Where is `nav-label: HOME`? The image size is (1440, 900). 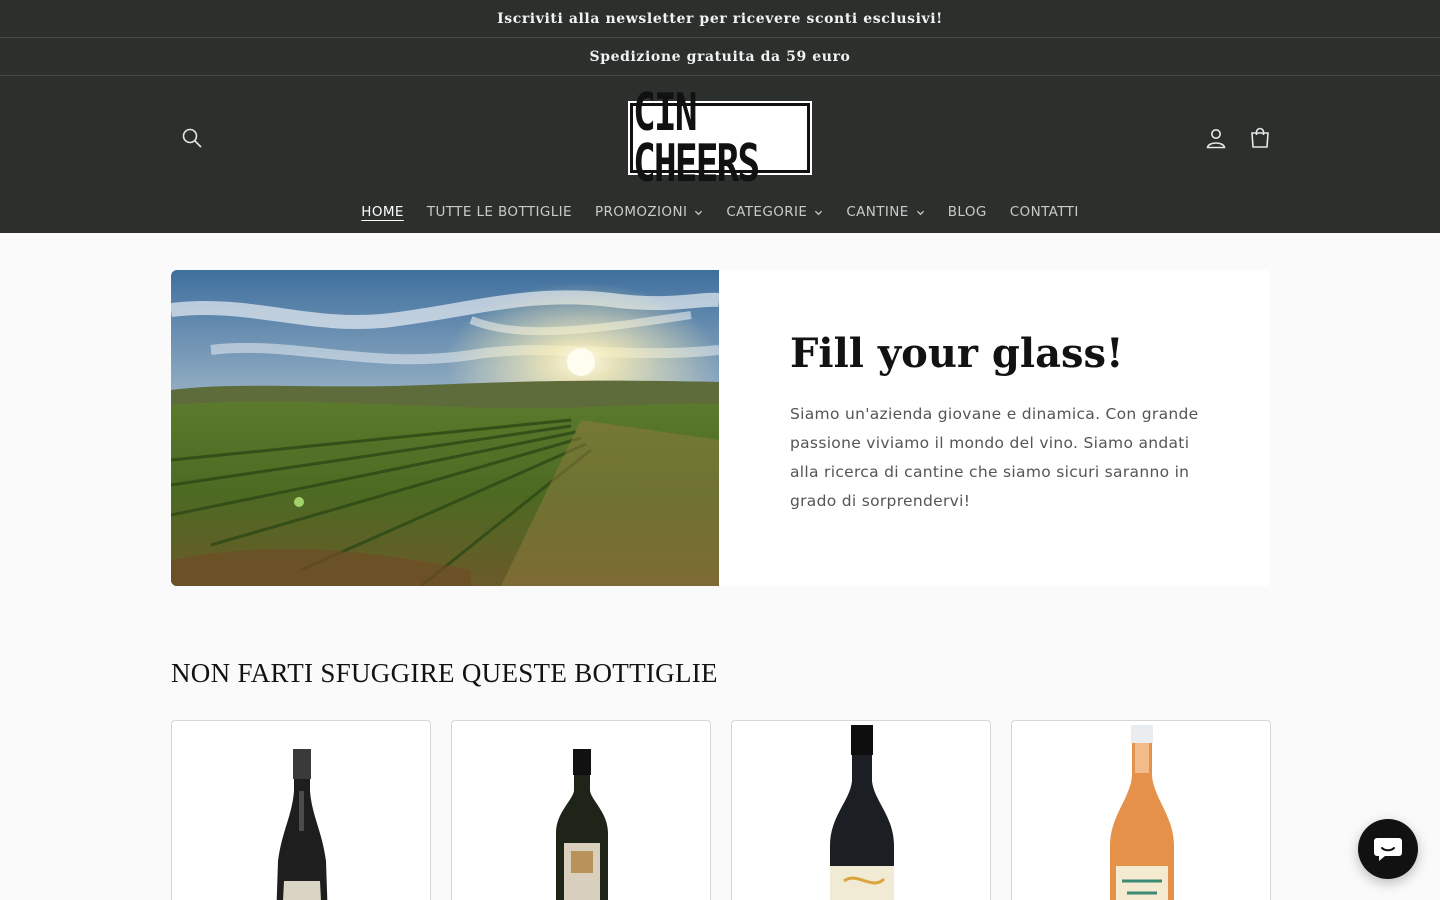
nav-label: HOME is located at coordinates (382, 212).